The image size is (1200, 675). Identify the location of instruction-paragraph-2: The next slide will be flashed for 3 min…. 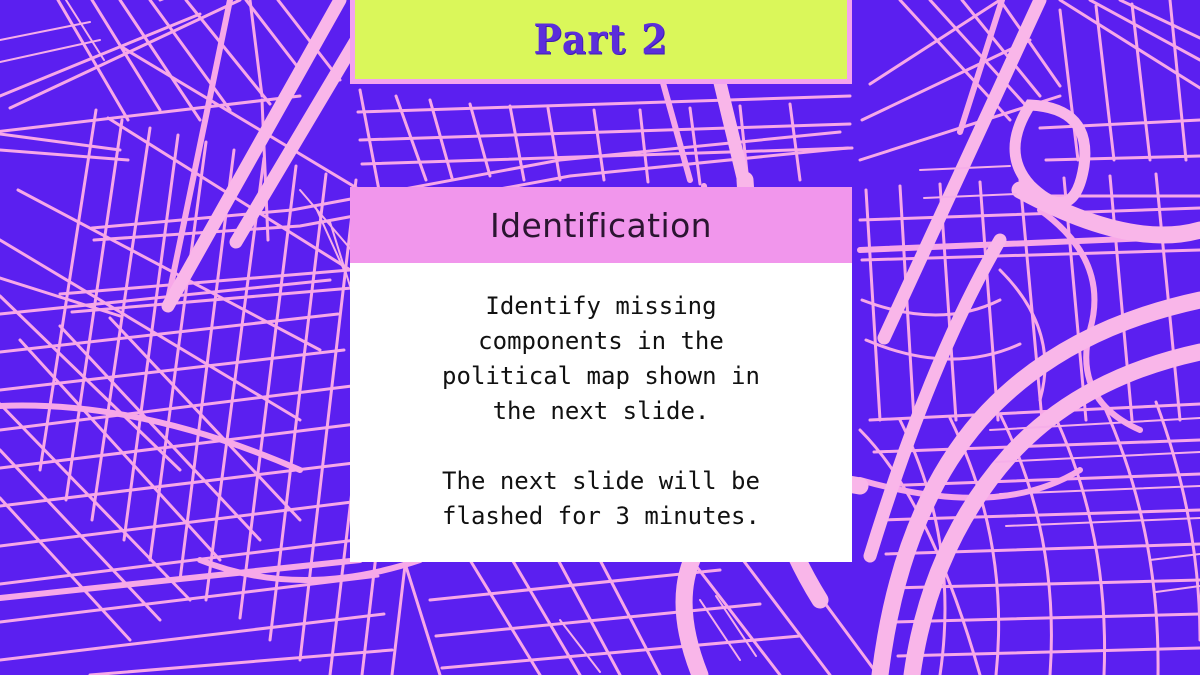
(601, 498).